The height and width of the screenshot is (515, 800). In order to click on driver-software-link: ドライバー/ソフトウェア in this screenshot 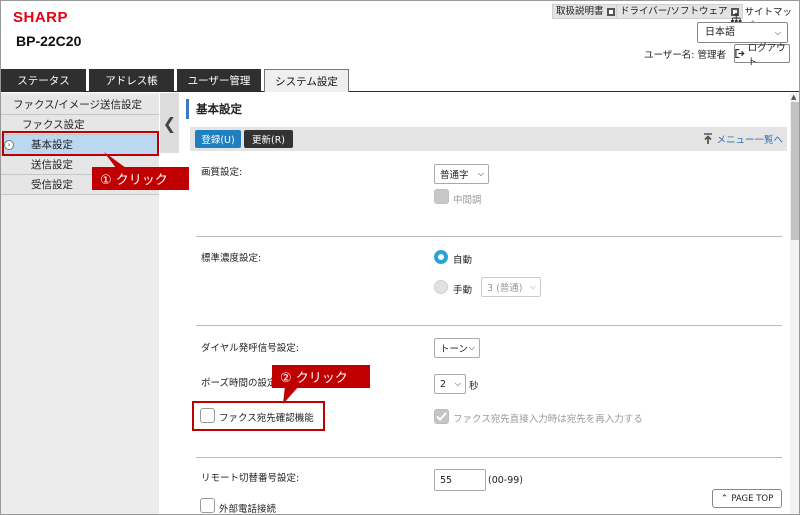, I will do `click(679, 11)`.